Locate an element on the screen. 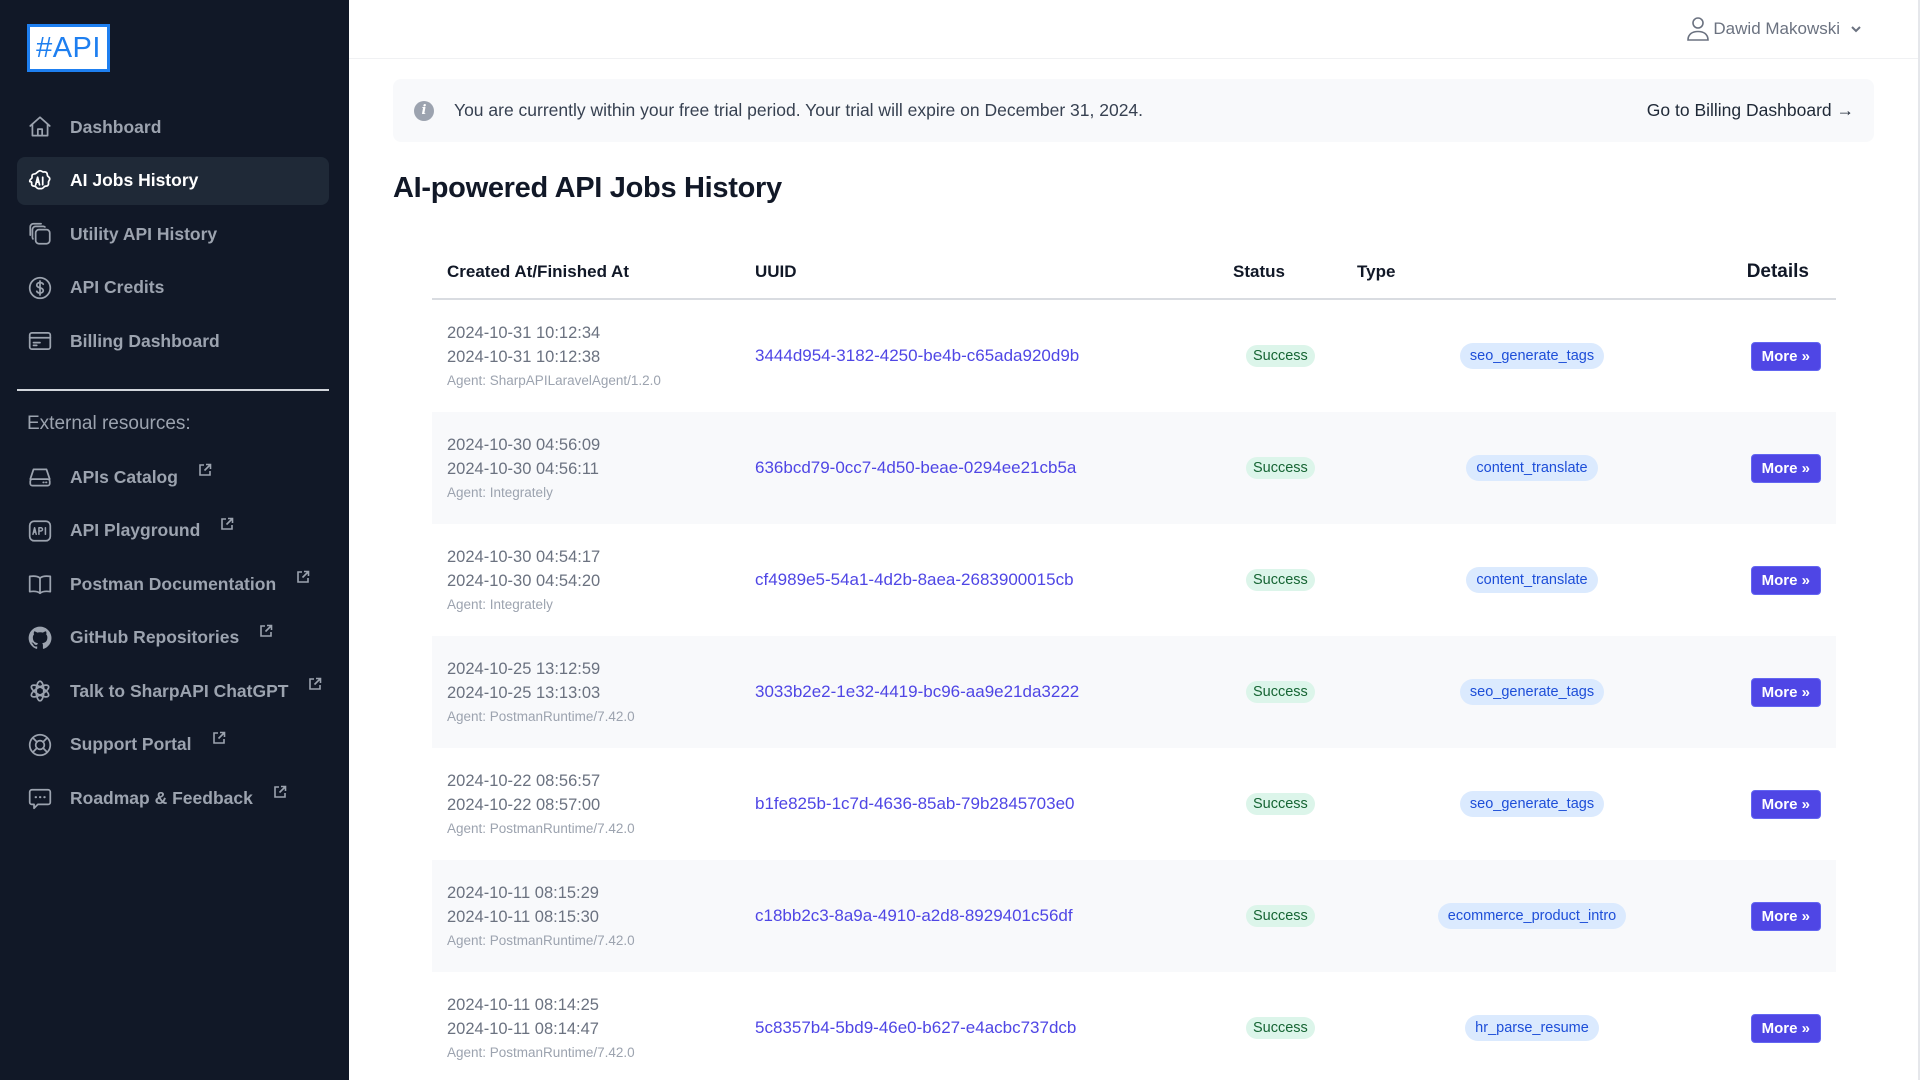 The height and width of the screenshot is (1080, 1920). sidebar-item-label: AI Jobs History is located at coordinates (134, 180).